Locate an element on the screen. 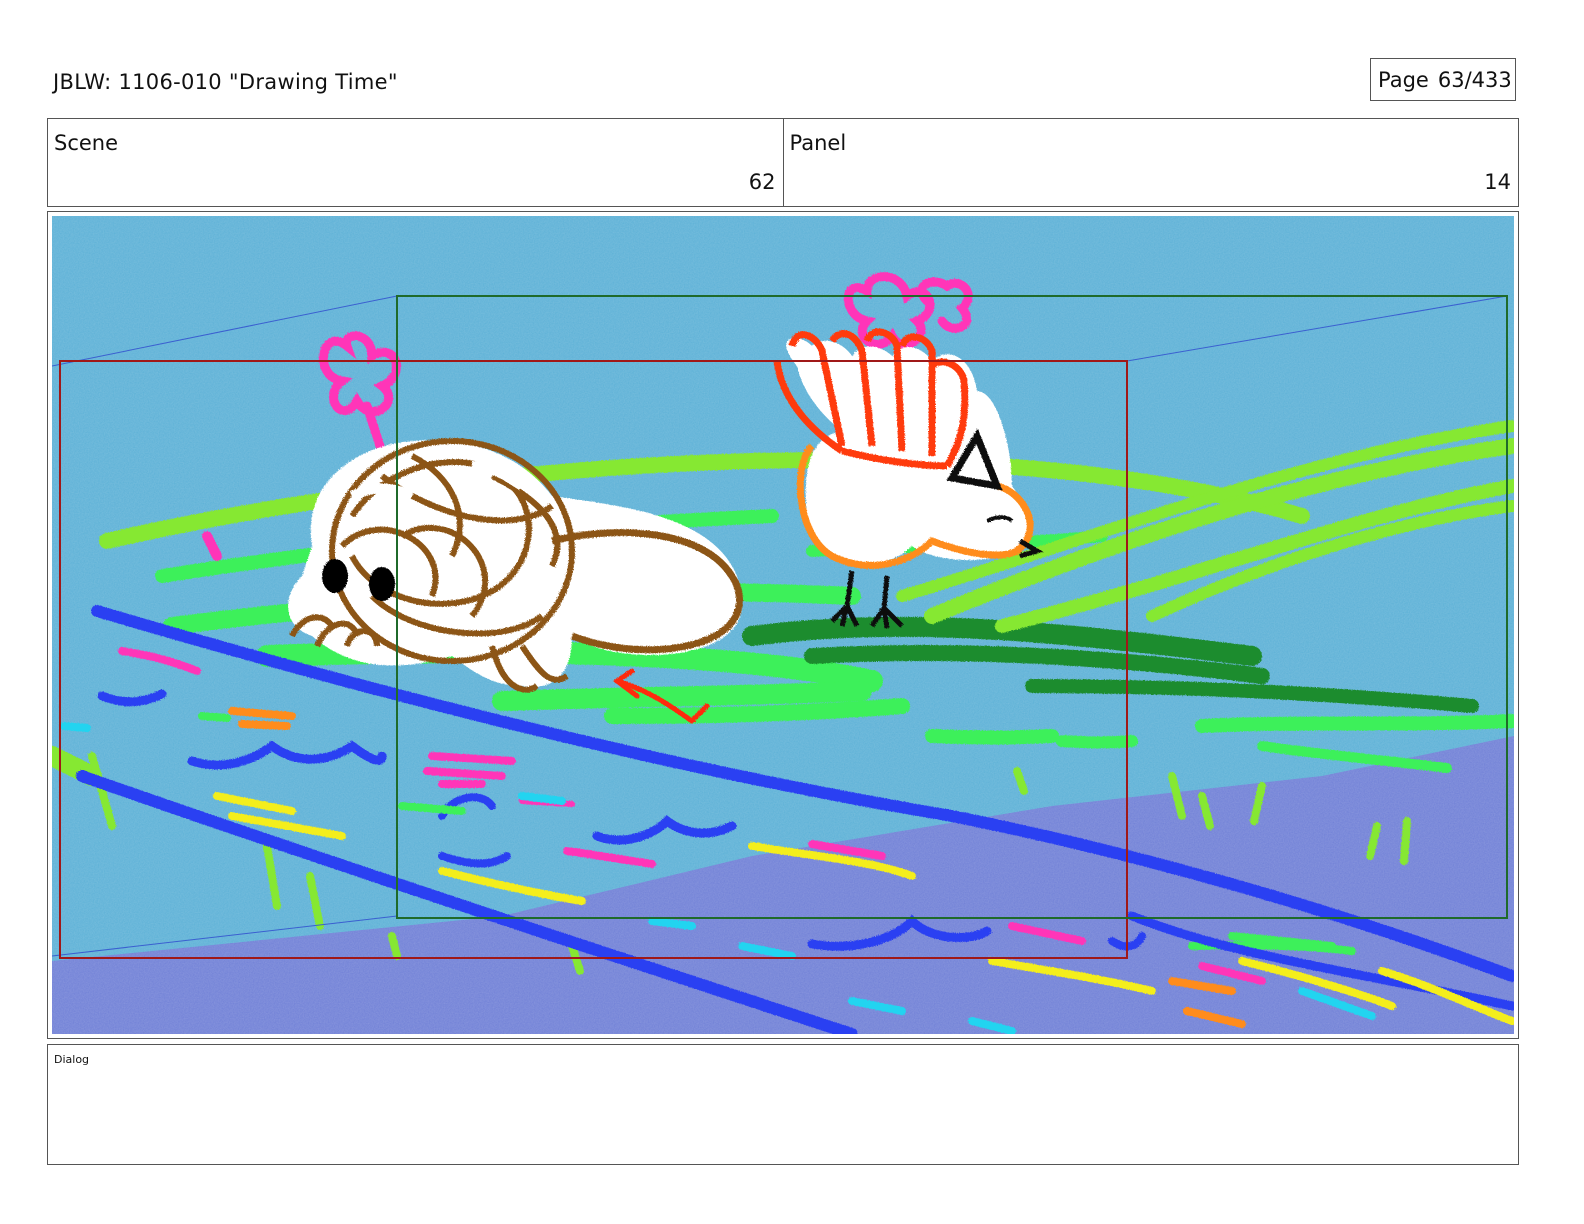 Image resolution: width=1584 pixels, height=1224 pixels. panel-cell: Panel 14 is located at coordinates (1150, 162).